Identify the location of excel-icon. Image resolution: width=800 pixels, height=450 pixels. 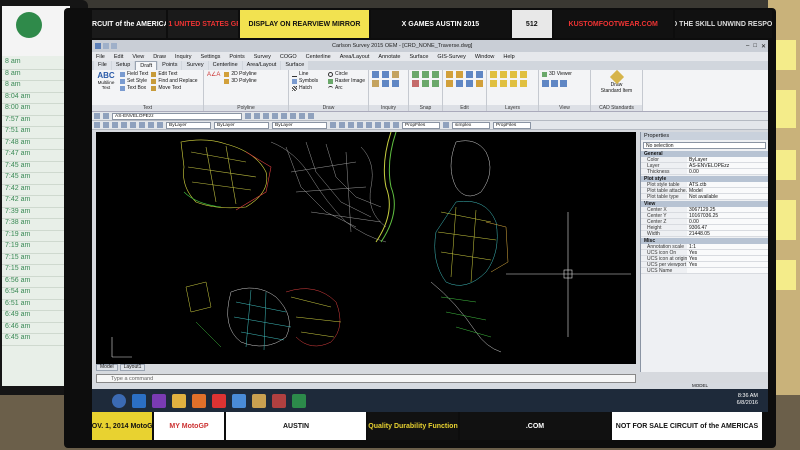
(299, 400).